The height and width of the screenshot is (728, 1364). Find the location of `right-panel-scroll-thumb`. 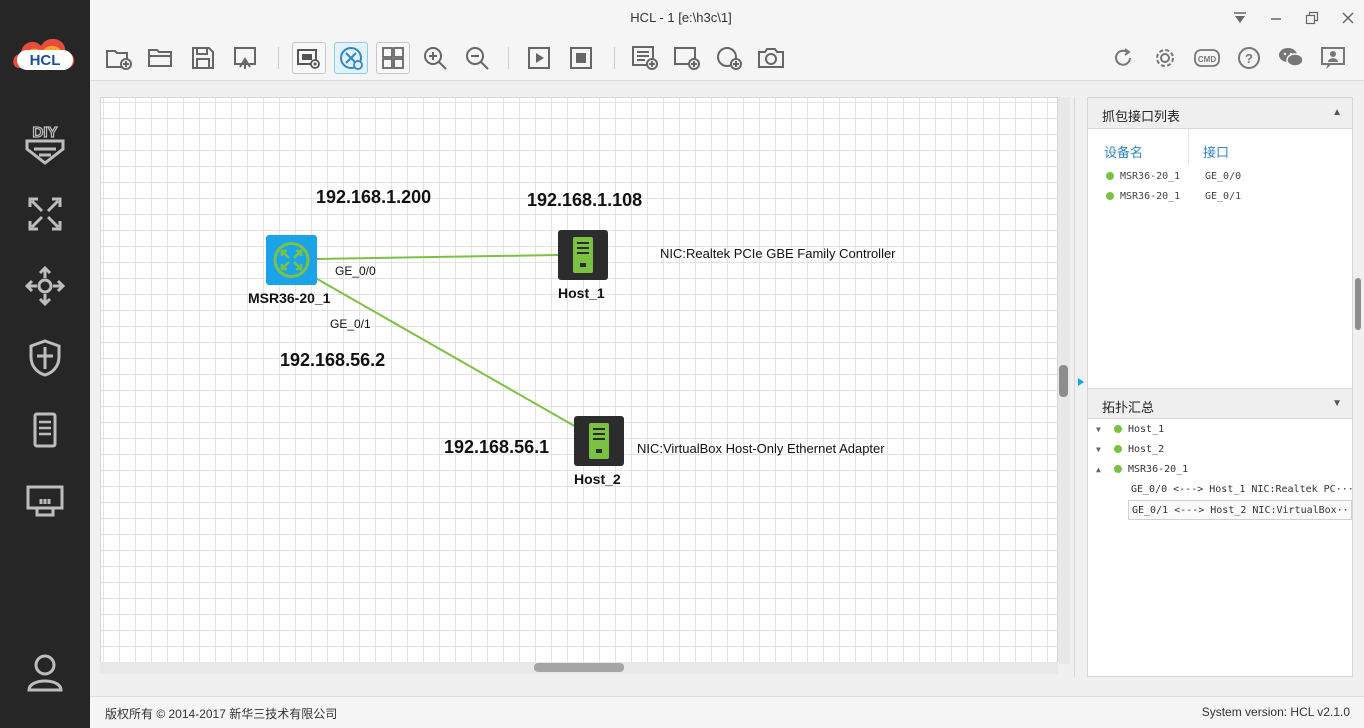

right-panel-scroll-thumb is located at coordinates (1358, 304).